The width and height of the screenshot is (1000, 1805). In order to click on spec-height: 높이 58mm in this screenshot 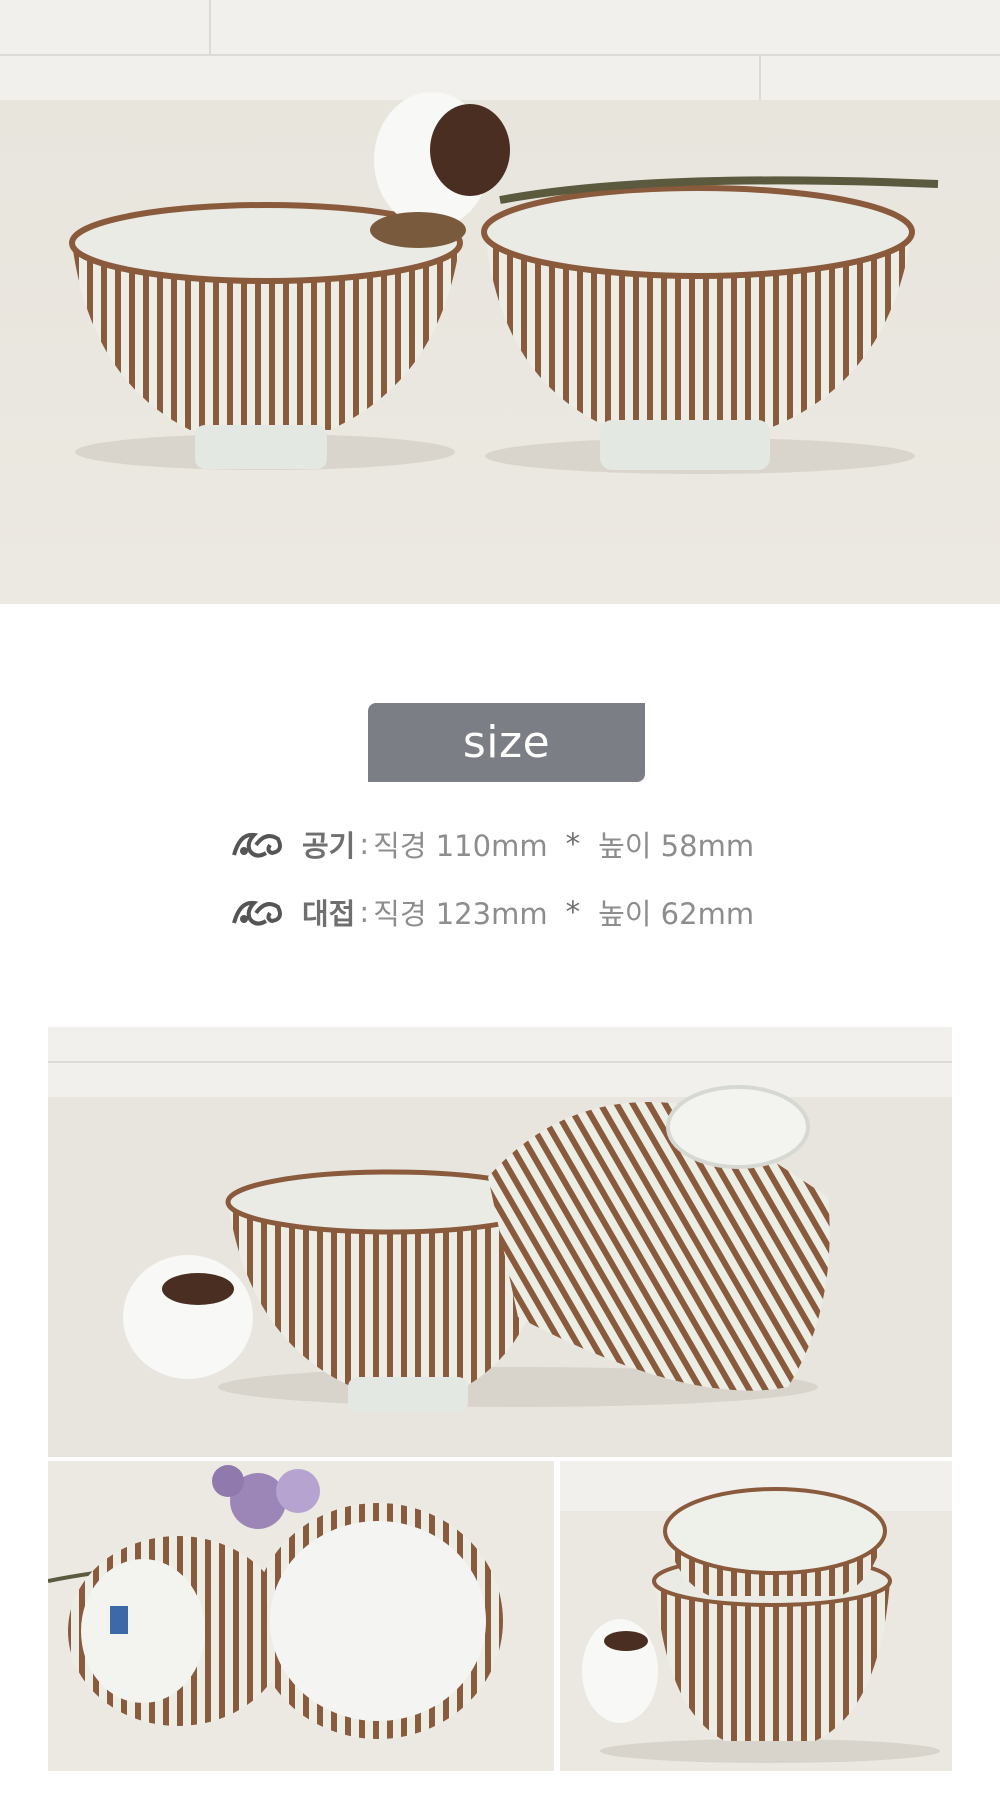, I will do `click(676, 846)`.